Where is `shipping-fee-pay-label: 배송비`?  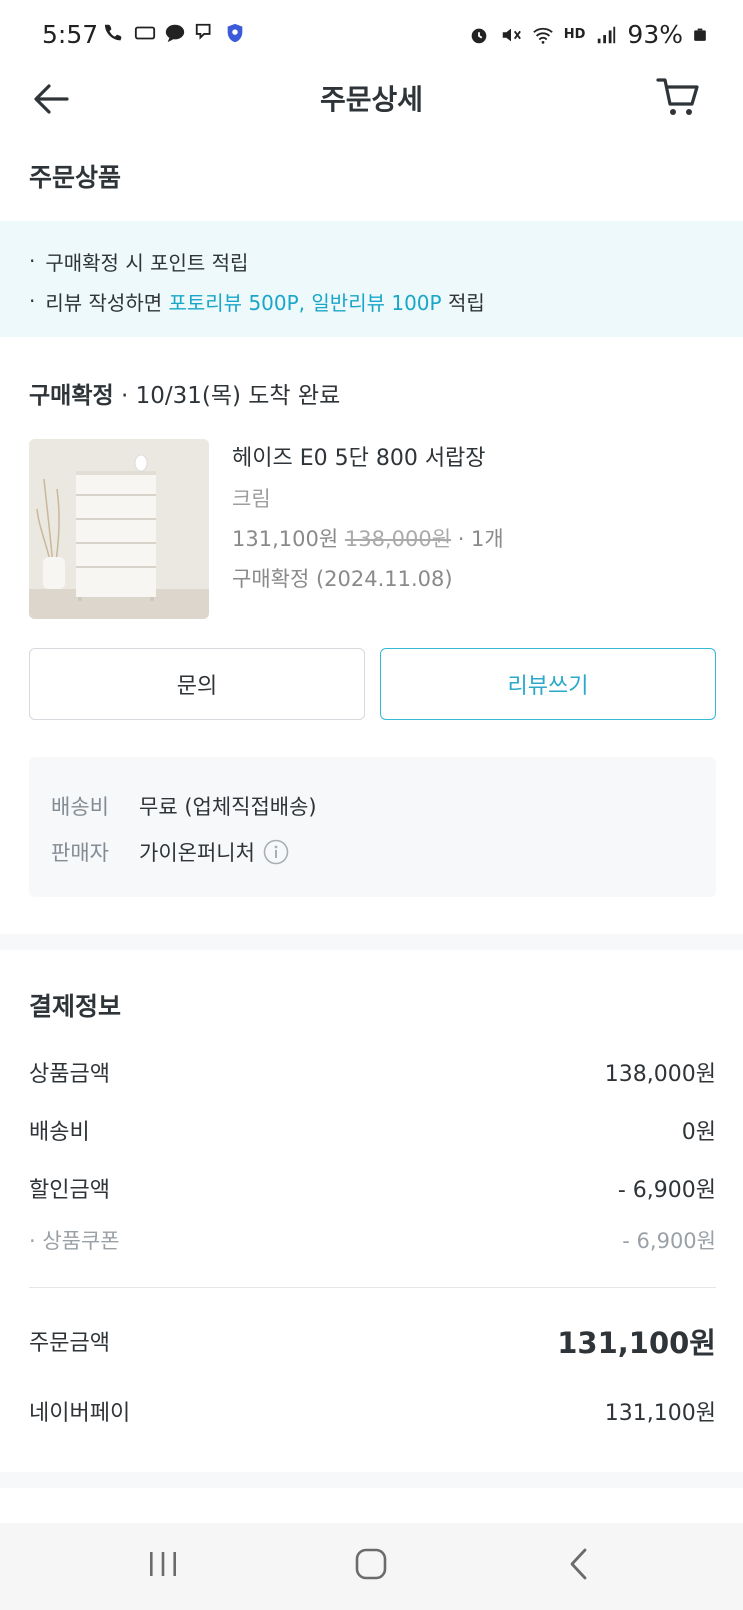 shipping-fee-pay-label: 배송비 is located at coordinates (59, 1132).